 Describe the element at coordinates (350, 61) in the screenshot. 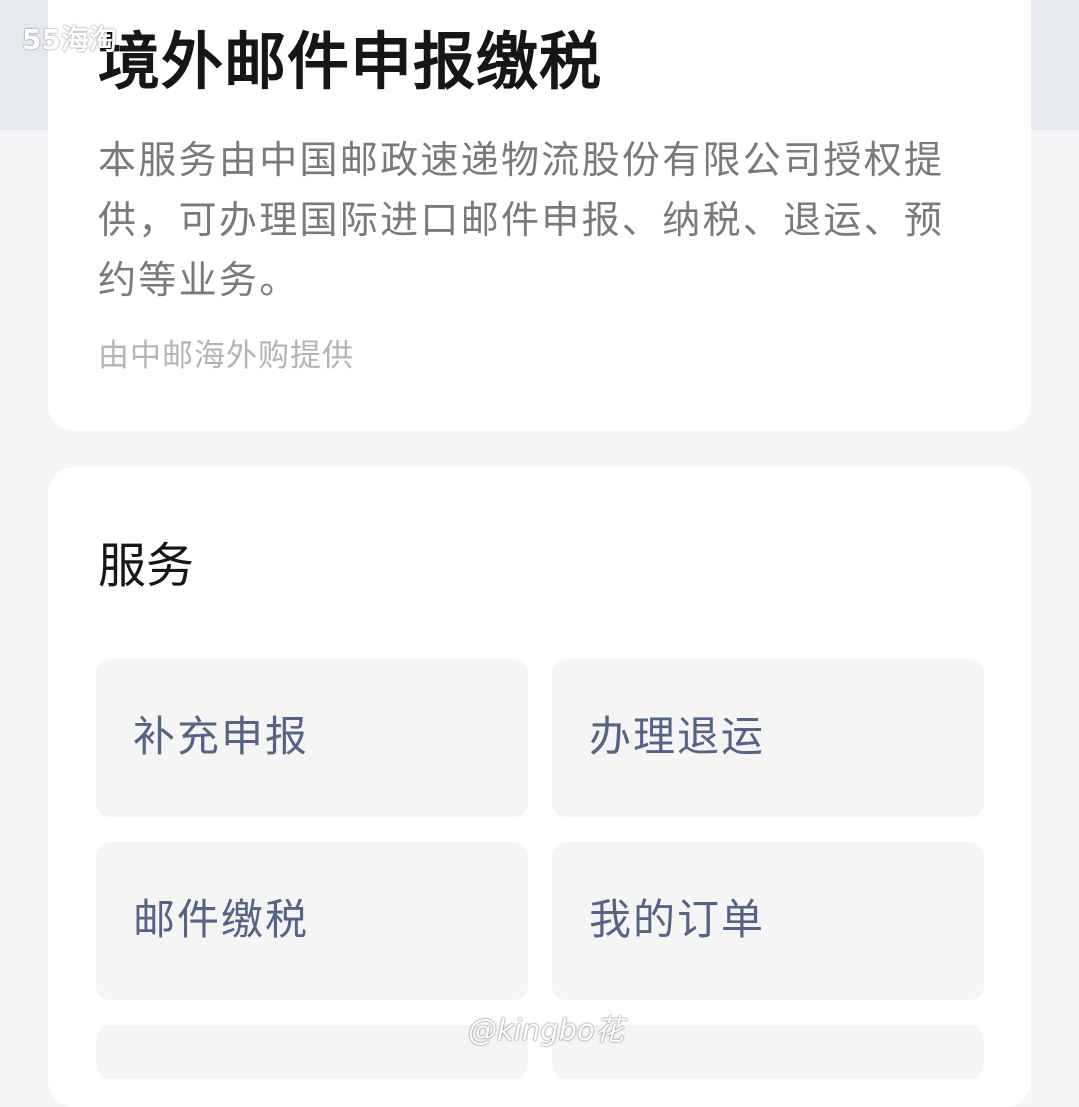

I see `page-title: 境外邮件申报缴税` at that location.